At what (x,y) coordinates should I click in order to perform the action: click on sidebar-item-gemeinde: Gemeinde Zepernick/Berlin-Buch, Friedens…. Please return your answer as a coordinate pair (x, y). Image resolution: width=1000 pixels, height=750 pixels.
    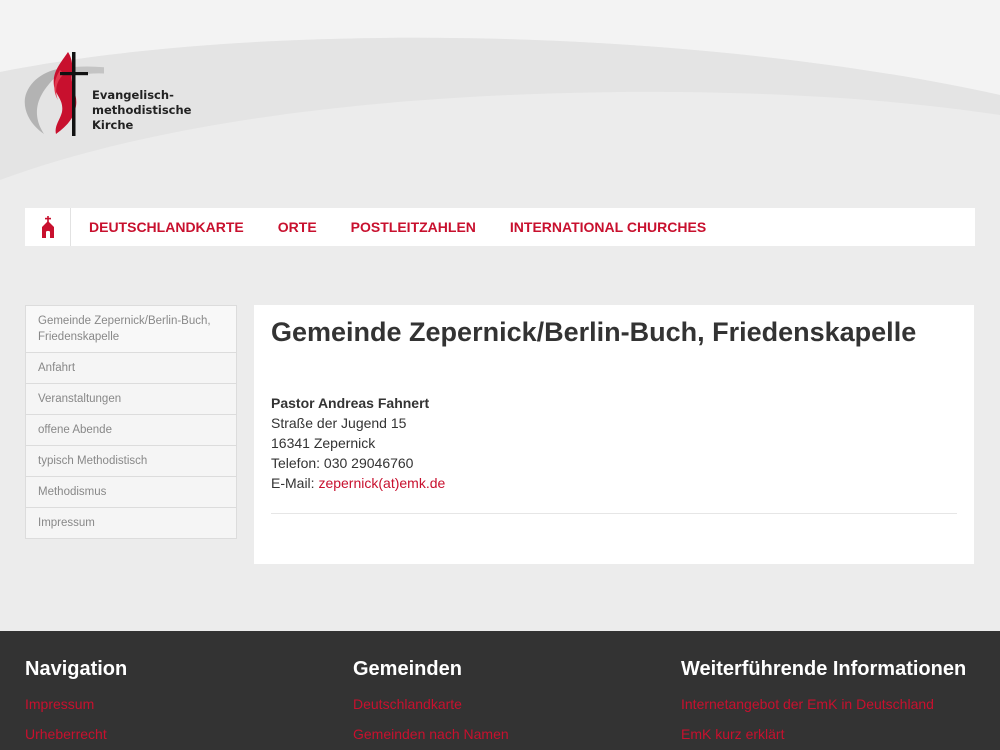
    Looking at the image, I should click on (131, 329).